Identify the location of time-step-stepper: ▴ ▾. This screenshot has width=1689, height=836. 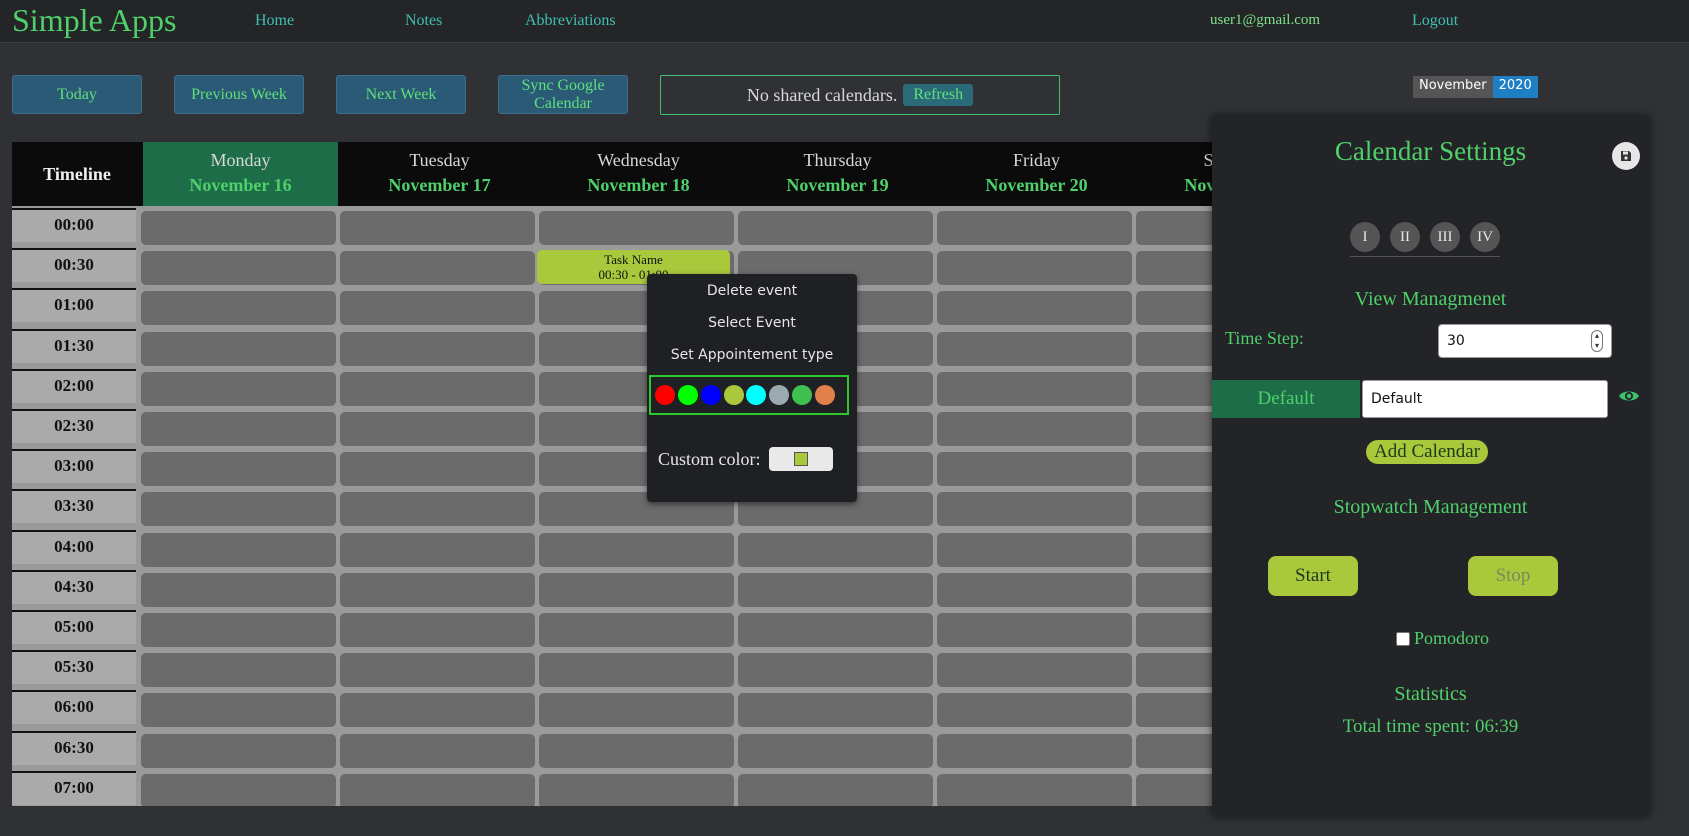
(1597, 341).